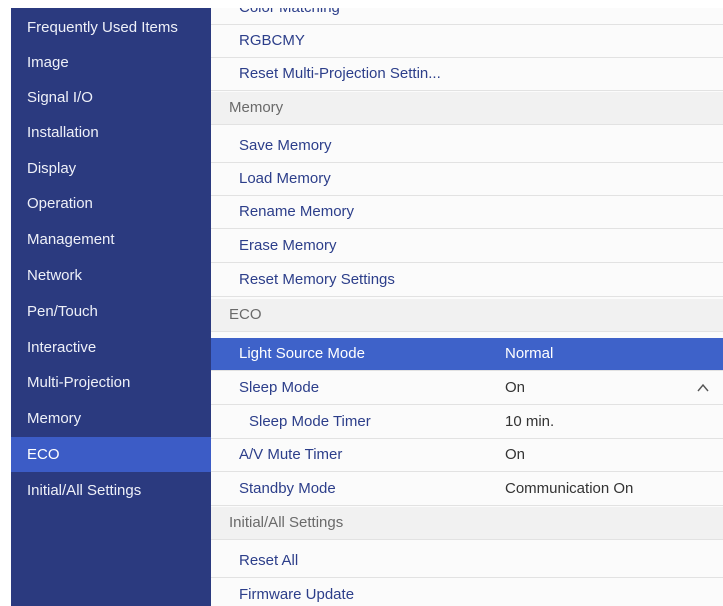  I want to click on menu-item-load-memory: Load Memory, so click(467, 179).